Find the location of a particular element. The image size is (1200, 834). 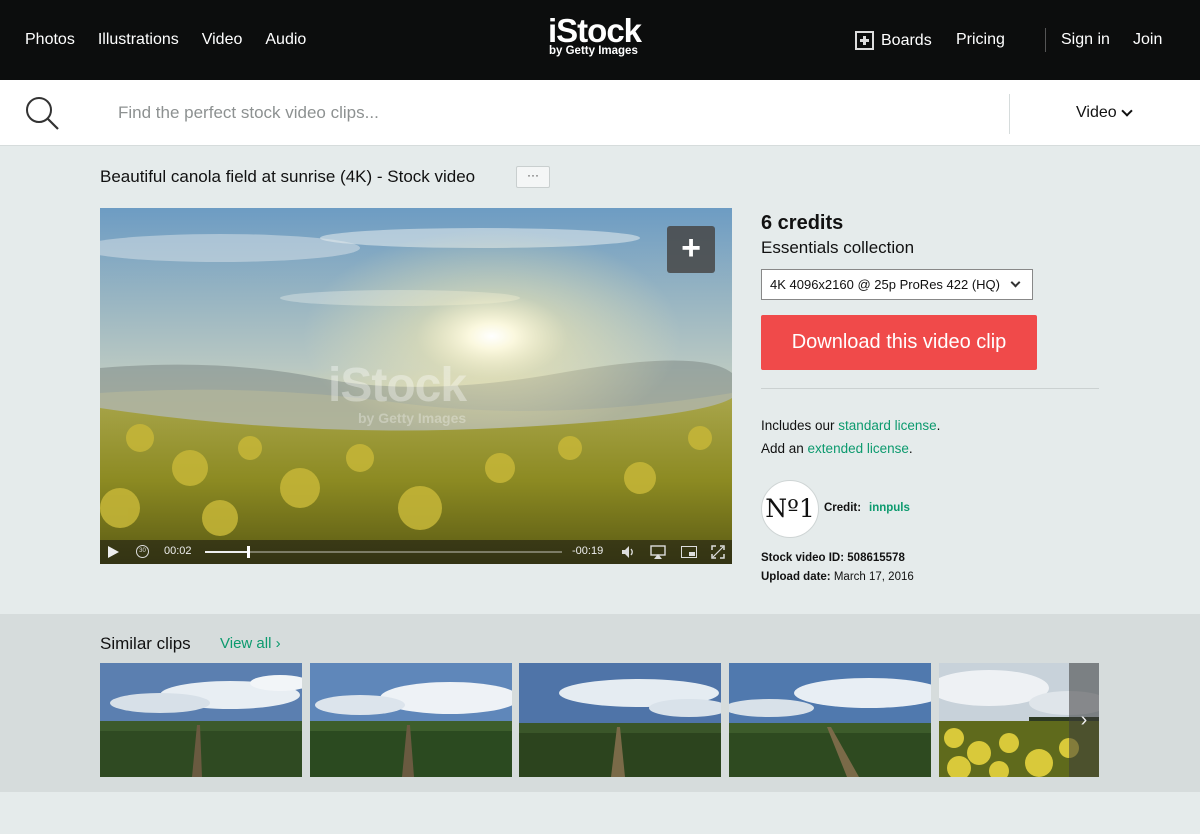

nav-illustrations: Illustrations is located at coordinates (138, 40).